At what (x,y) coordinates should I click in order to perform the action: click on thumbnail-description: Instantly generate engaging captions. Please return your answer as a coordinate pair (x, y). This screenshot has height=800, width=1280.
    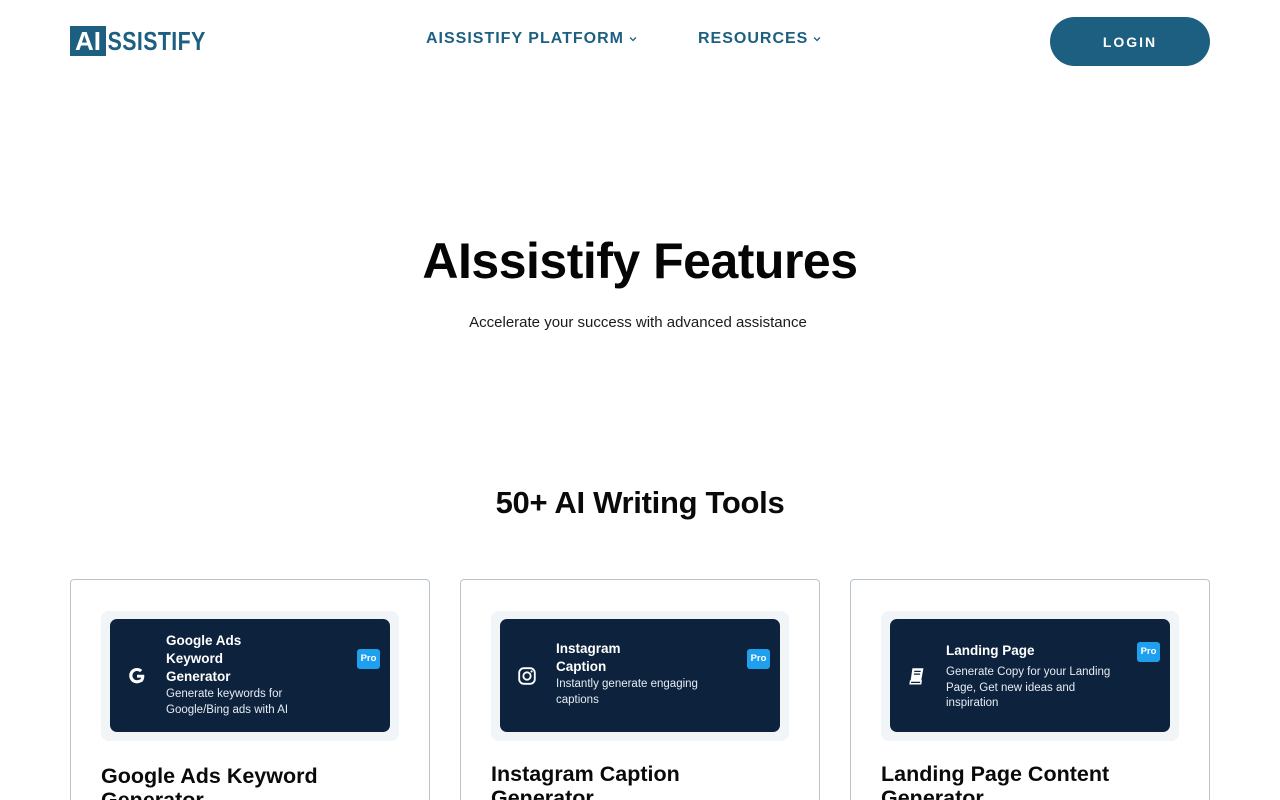
    Looking at the image, I should click on (627, 692).